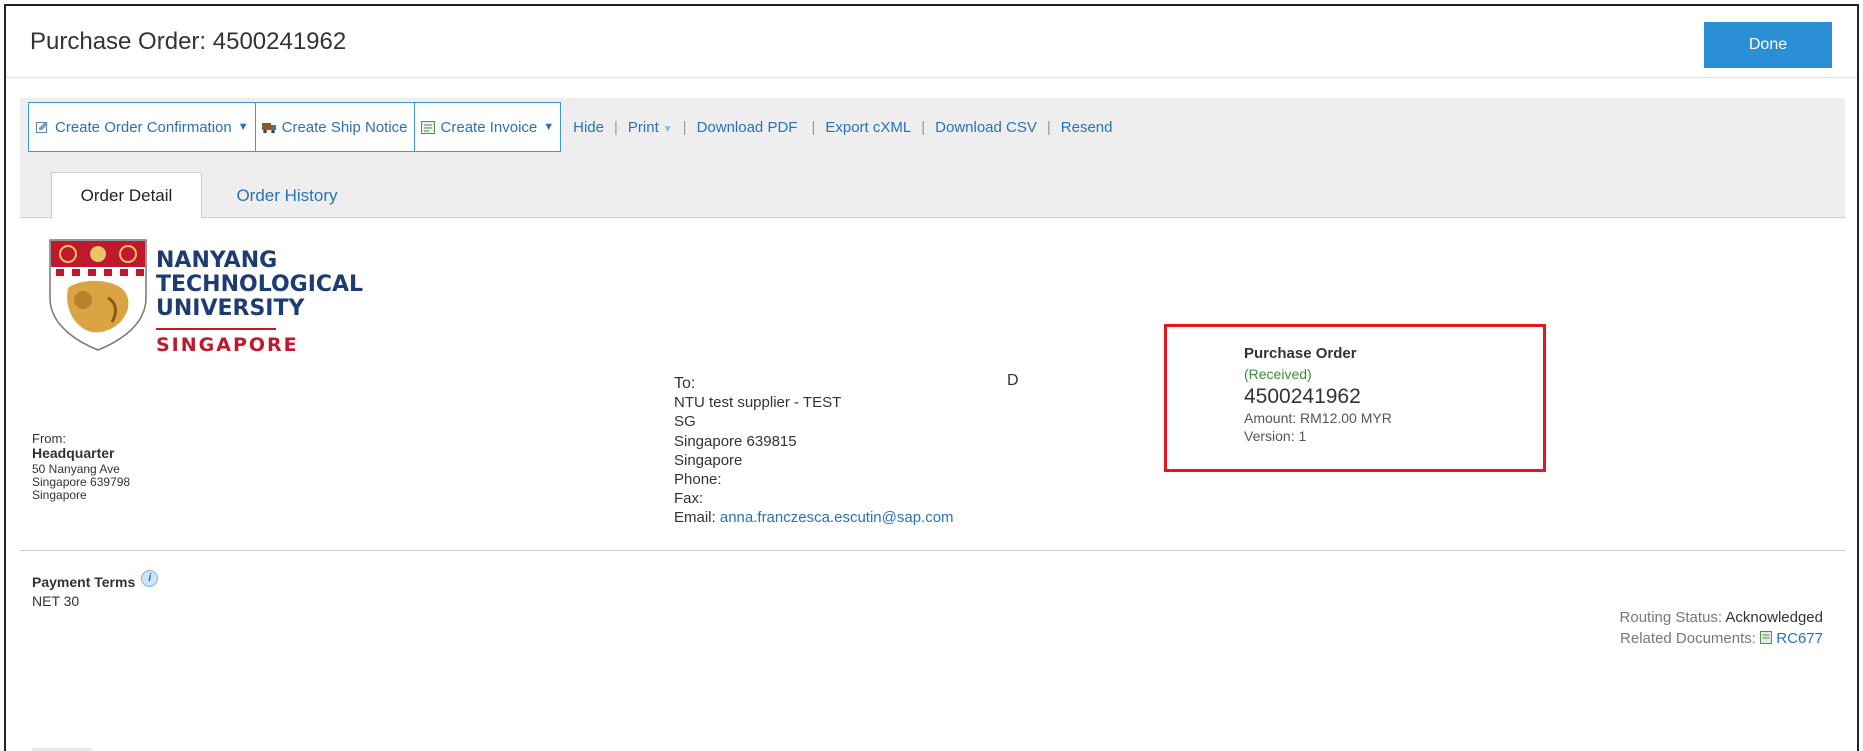 The width and height of the screenshot is (1863, 751). Describe the element at coordinates (932, 550) in the screenshot. I see `section-divider` at that location.